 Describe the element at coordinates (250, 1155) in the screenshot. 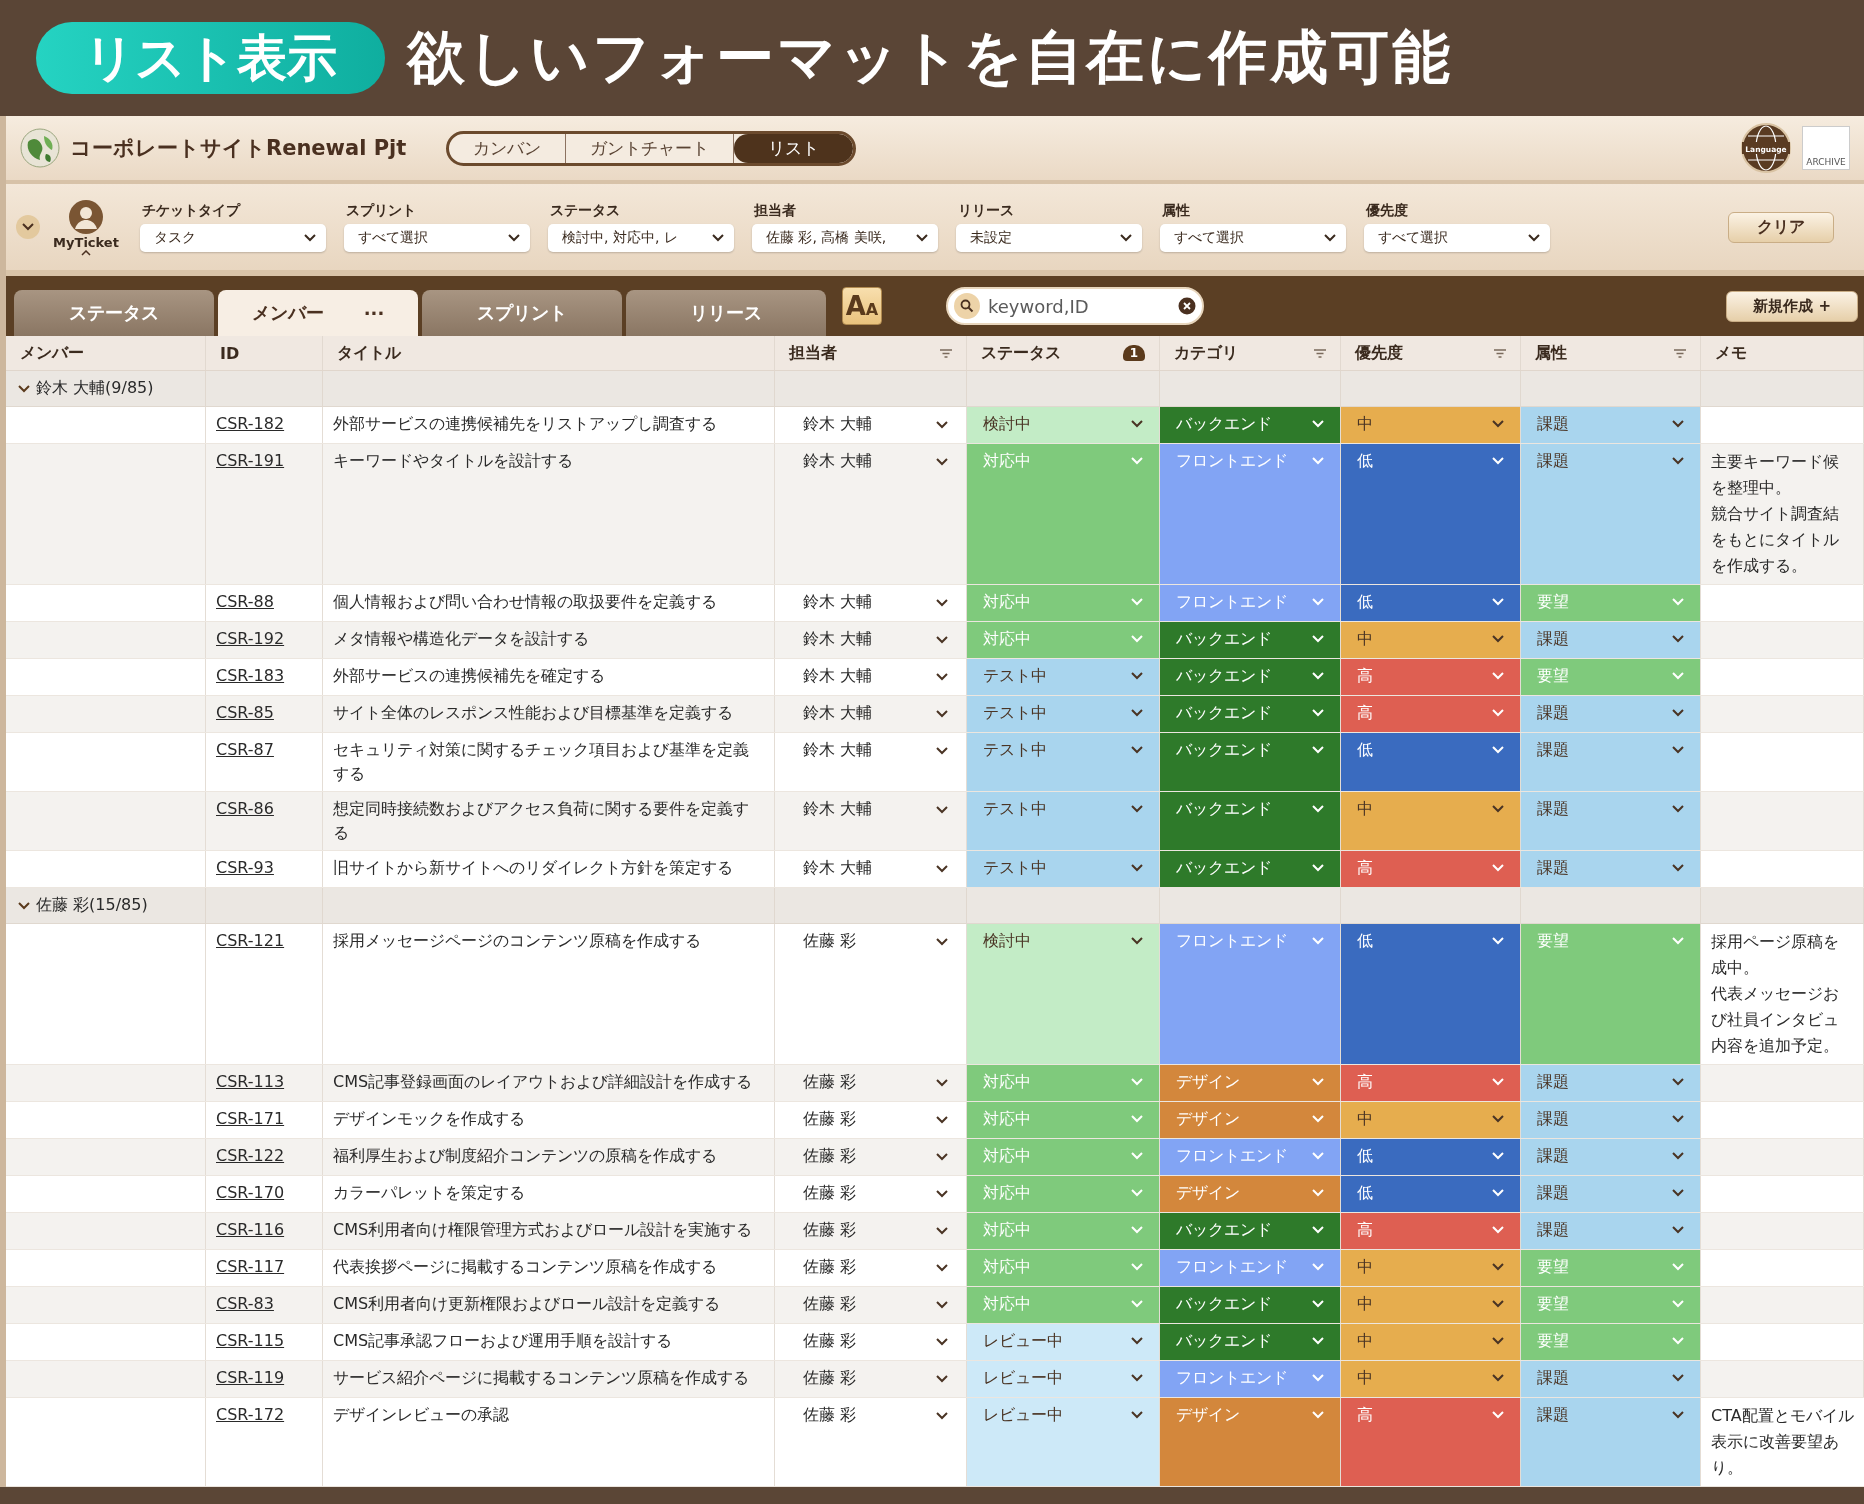

I see `ticket-id-link: CSR-122` at that location.